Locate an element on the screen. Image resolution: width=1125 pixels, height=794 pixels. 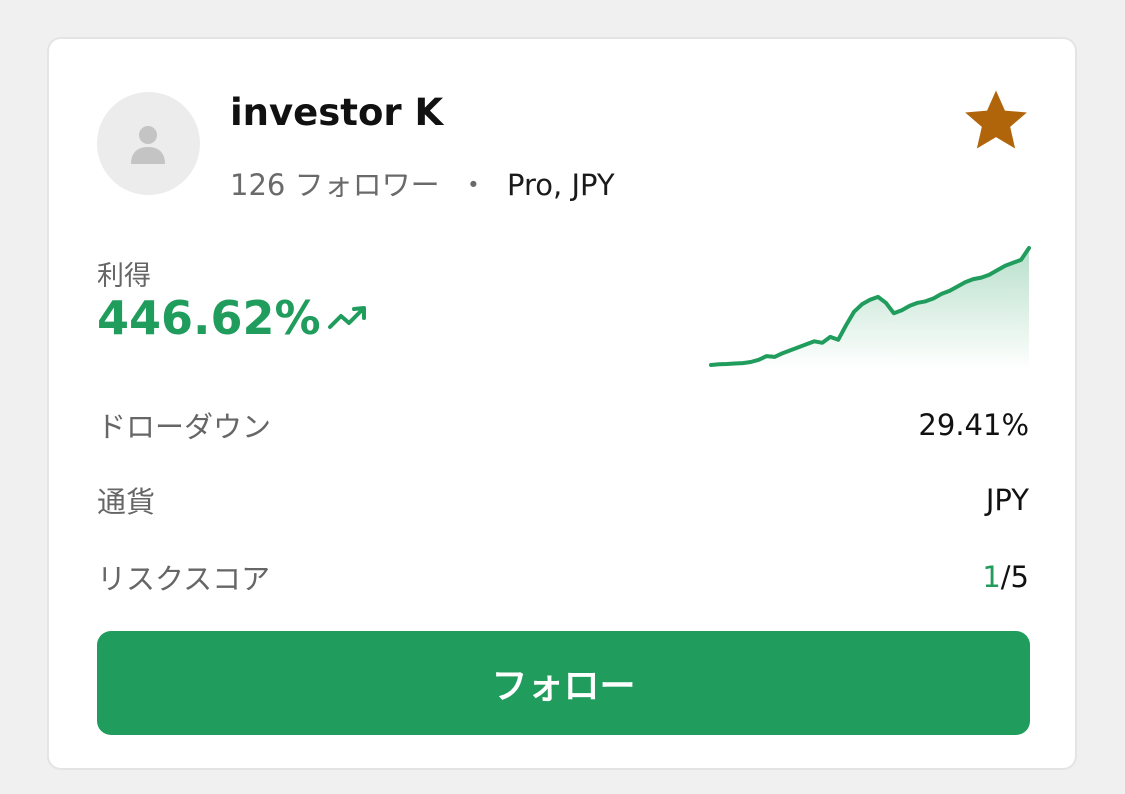
drawdown-value: 29.41% is located at coordinates (973, 425).